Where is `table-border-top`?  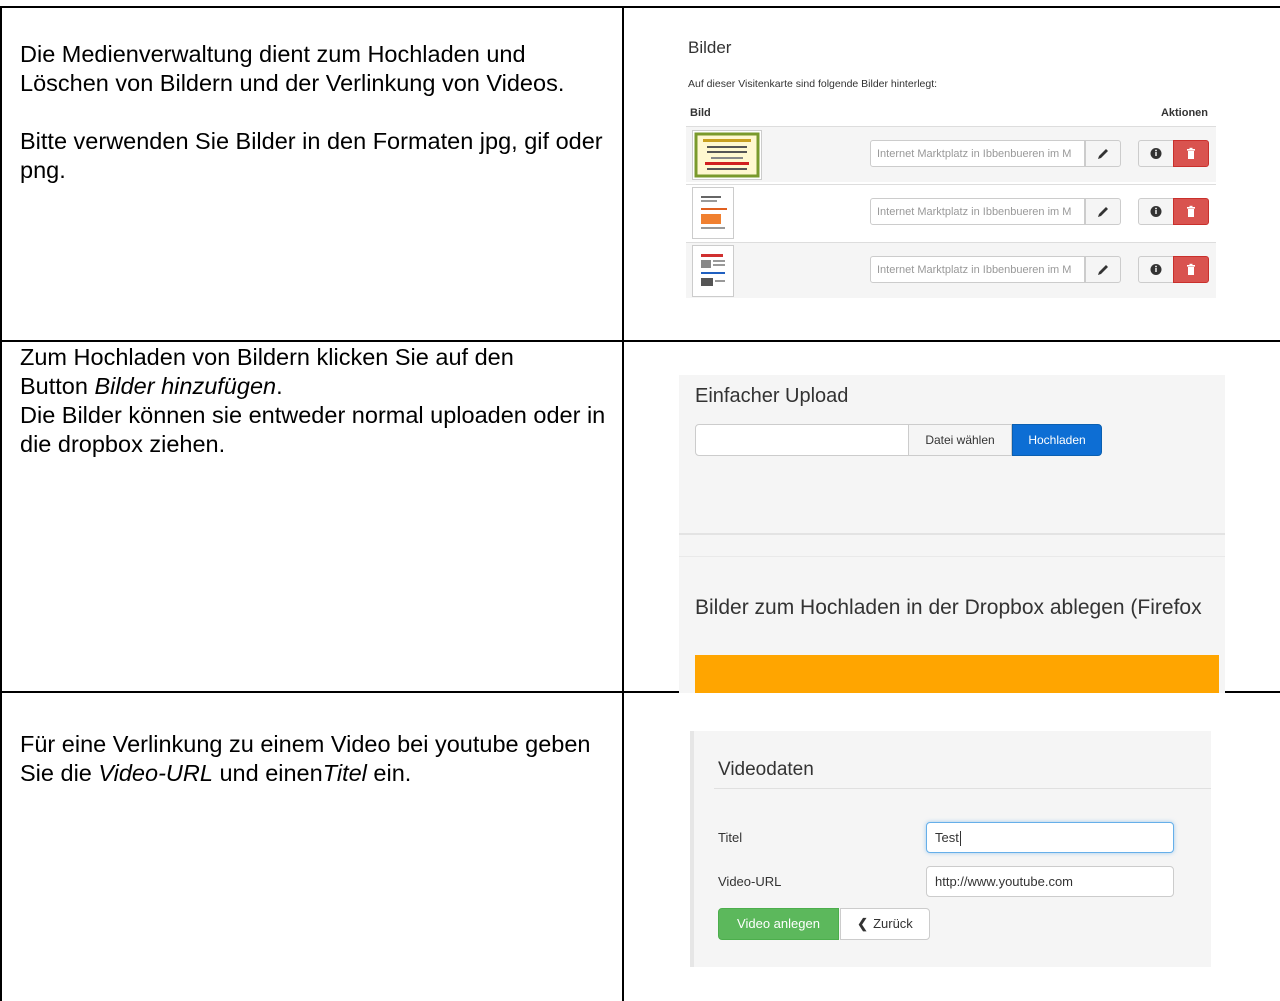
table-border-top is located at coordinates (640, 7).